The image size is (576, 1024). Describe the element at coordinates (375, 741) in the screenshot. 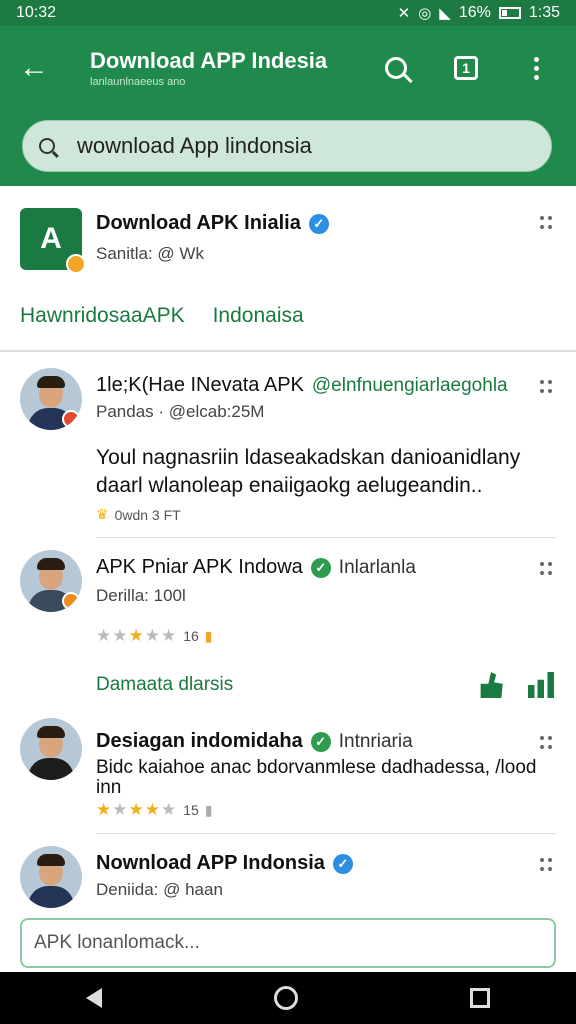

I see `post-location: Intnriaria` at that location.